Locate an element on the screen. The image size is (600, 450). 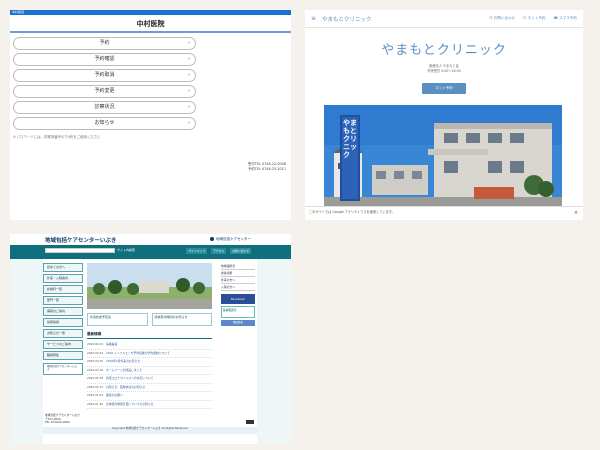
promo-hours: 診療受付時間のお知らせ is located at coordinates (181, 319).